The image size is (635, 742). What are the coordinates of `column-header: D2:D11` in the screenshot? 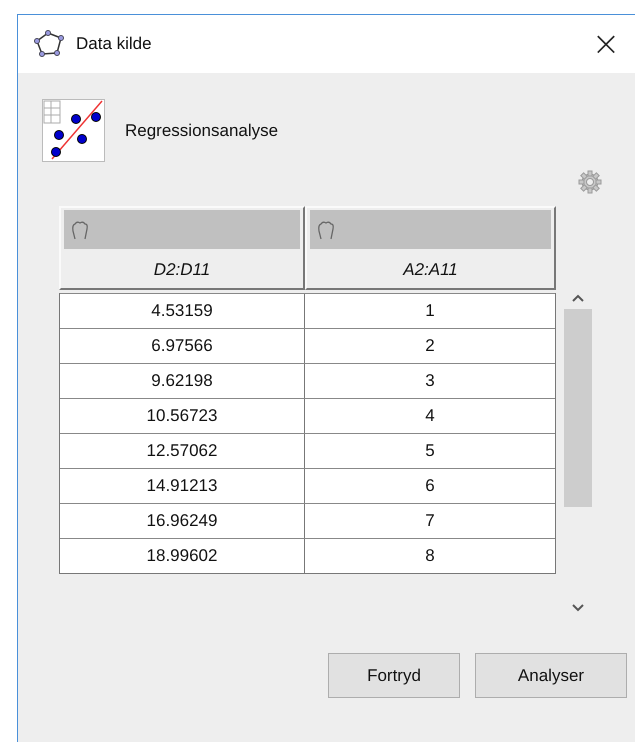 It's located at (182, 248).